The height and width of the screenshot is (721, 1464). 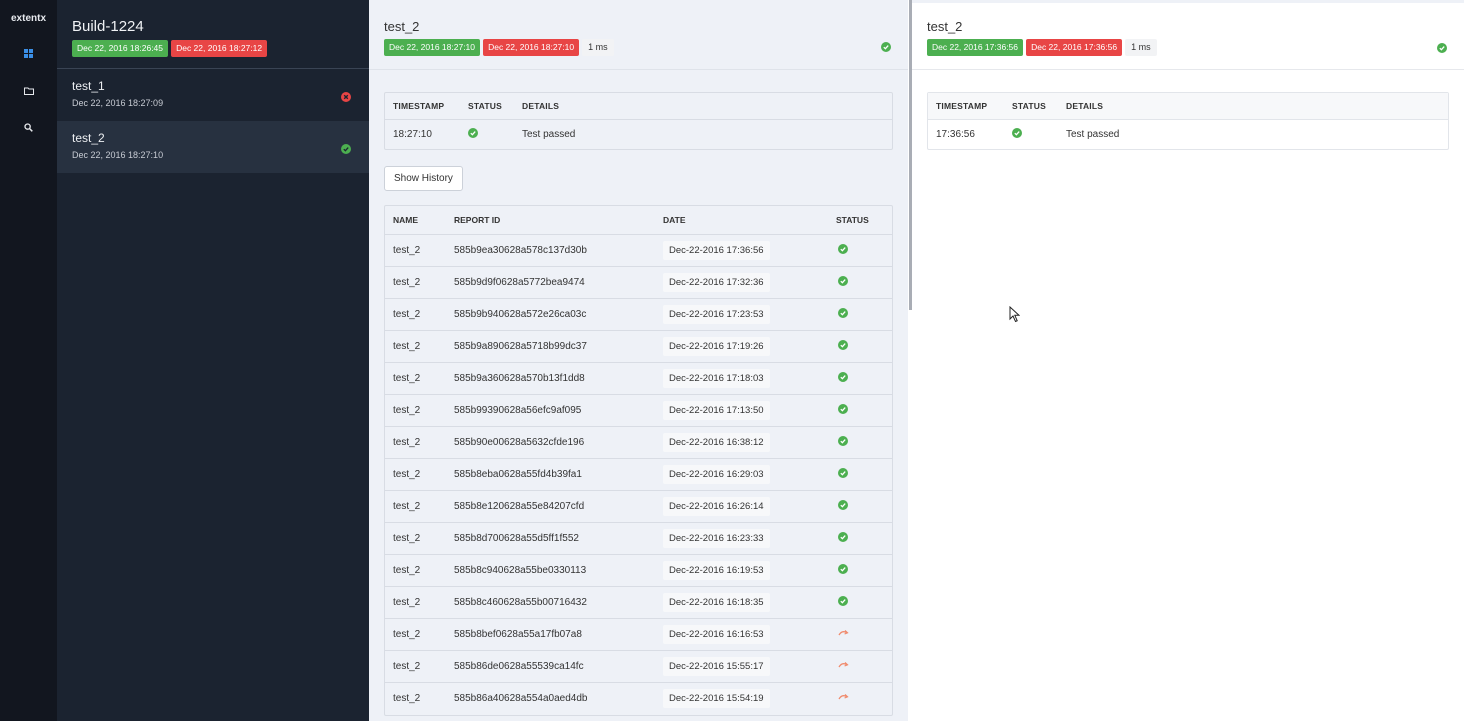 I want to click on history-date-pill: Dec-22-2016 17:36:56, so click(x=716, y=250).